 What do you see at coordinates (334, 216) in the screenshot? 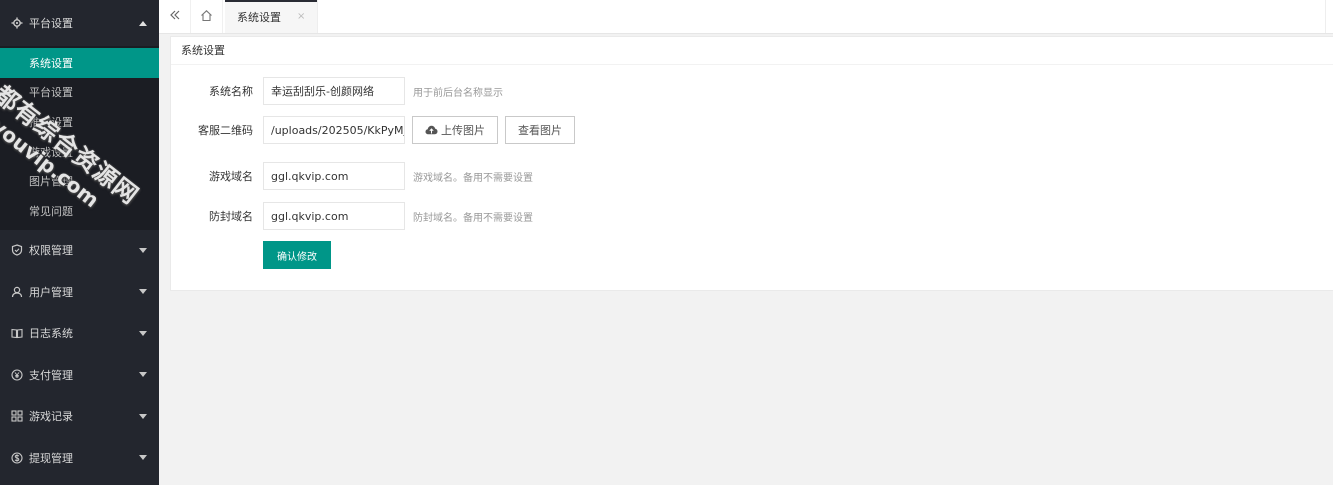
I see `anti-block-domain-input: ggl.qkvip.com` at bounding box center [334, 216].